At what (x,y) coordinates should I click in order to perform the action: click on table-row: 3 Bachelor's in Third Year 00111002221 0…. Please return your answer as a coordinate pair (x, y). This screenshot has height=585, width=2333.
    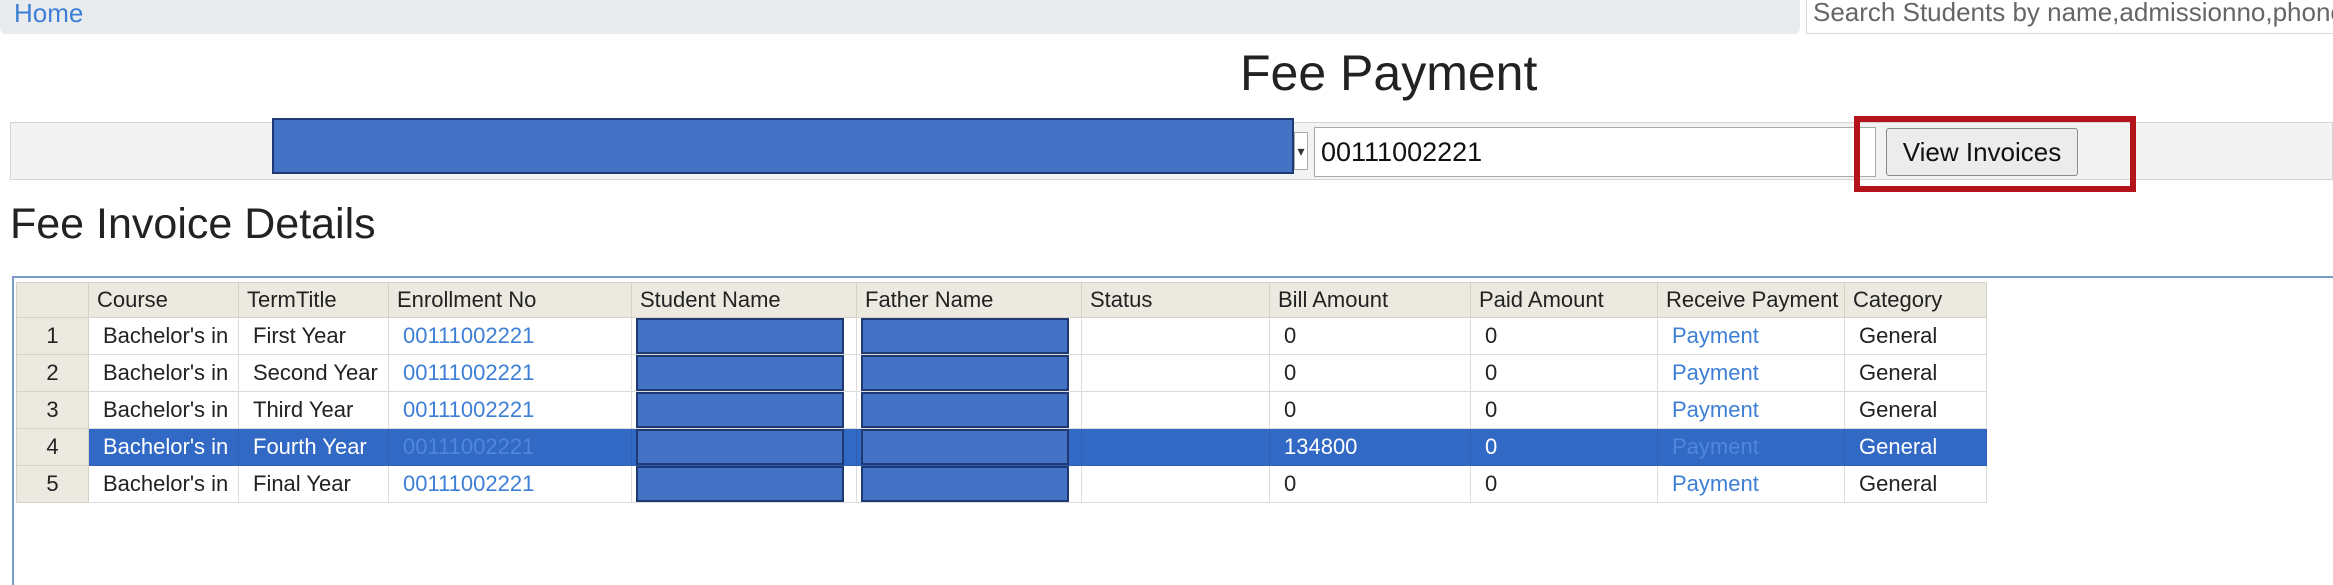
    Looking at the image, I should click on (1001, 410).